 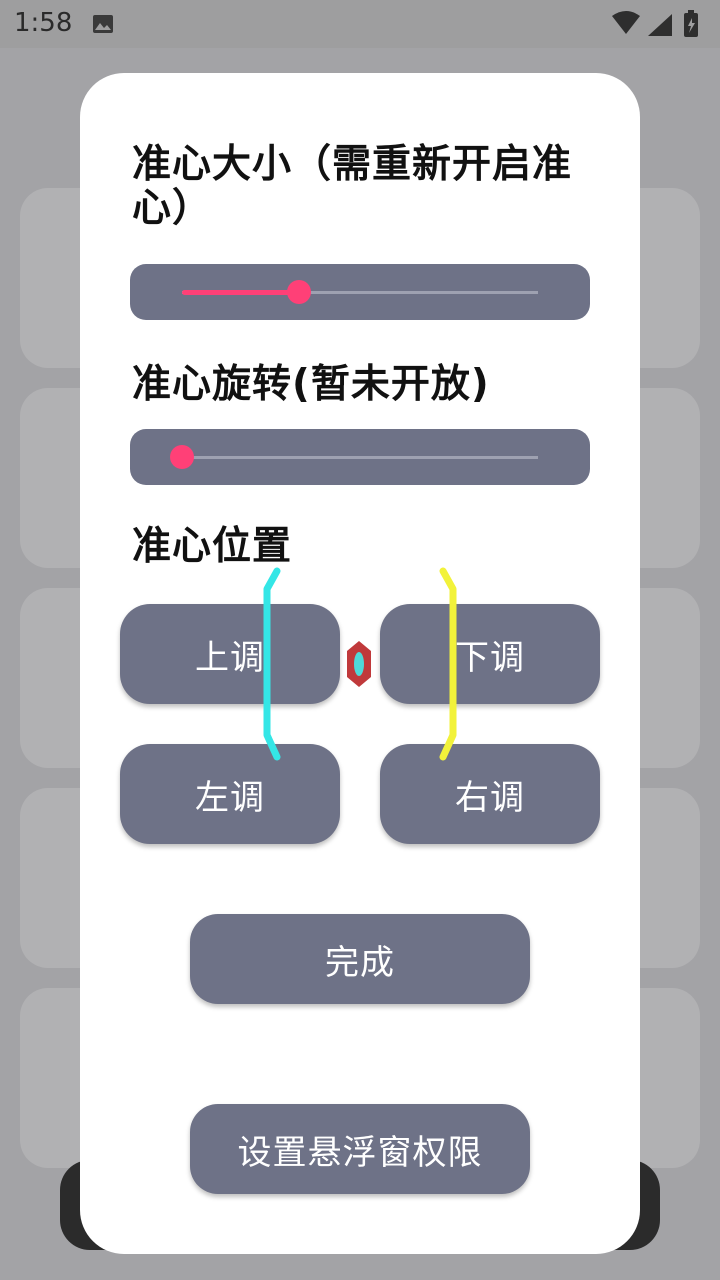 I want to click on slider-track, so click(x=360, y=457).